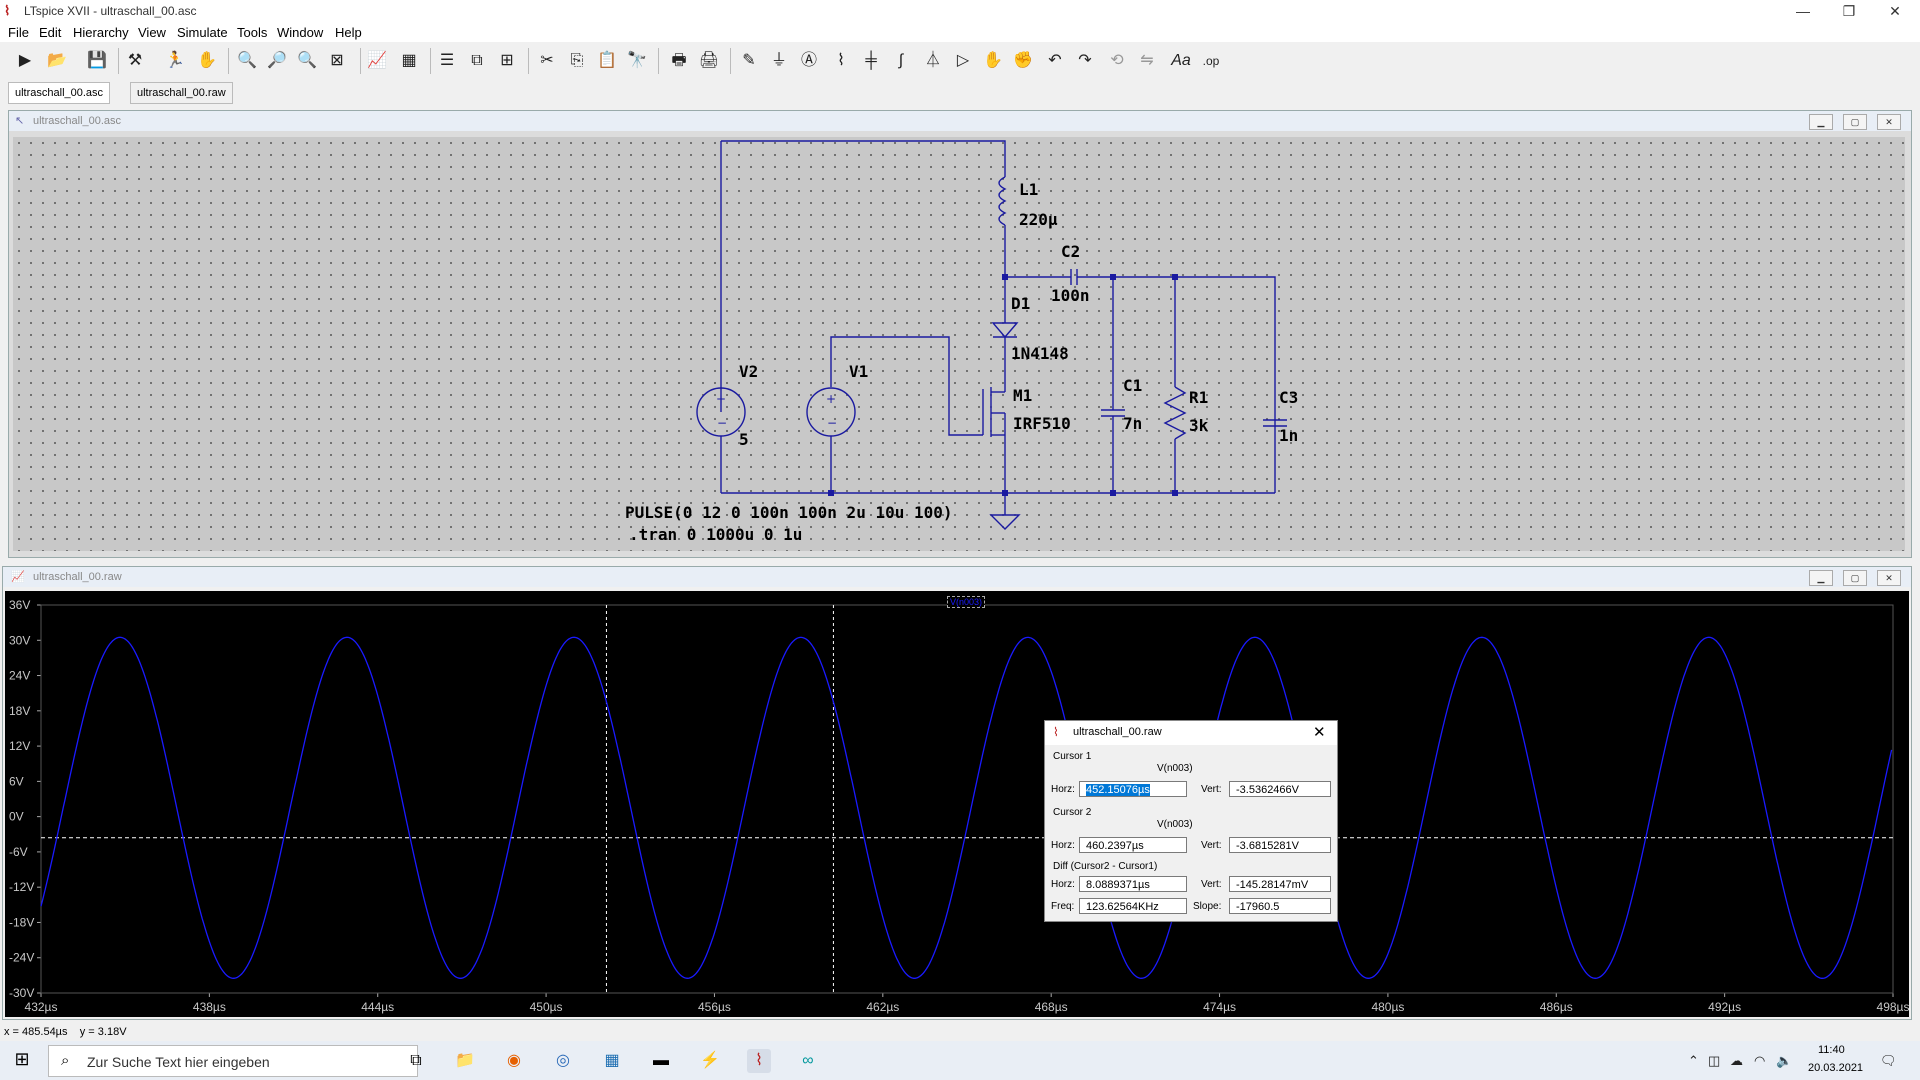  What do you see at coordinates (1736, 1061) in the screenshot?
I see `onedrive-icon: ☁` at bounding box center [1736, 1061].